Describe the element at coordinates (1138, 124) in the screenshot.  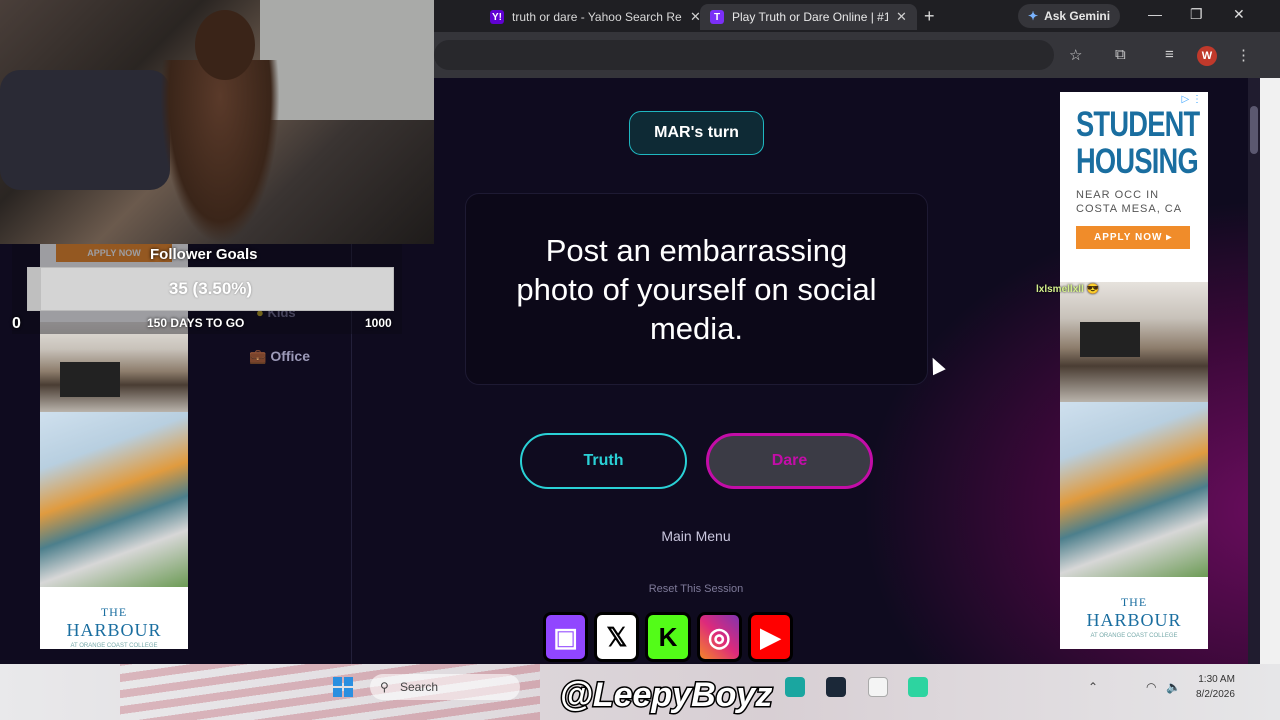
I see `ad-headline-1: STUDENT` at that location.